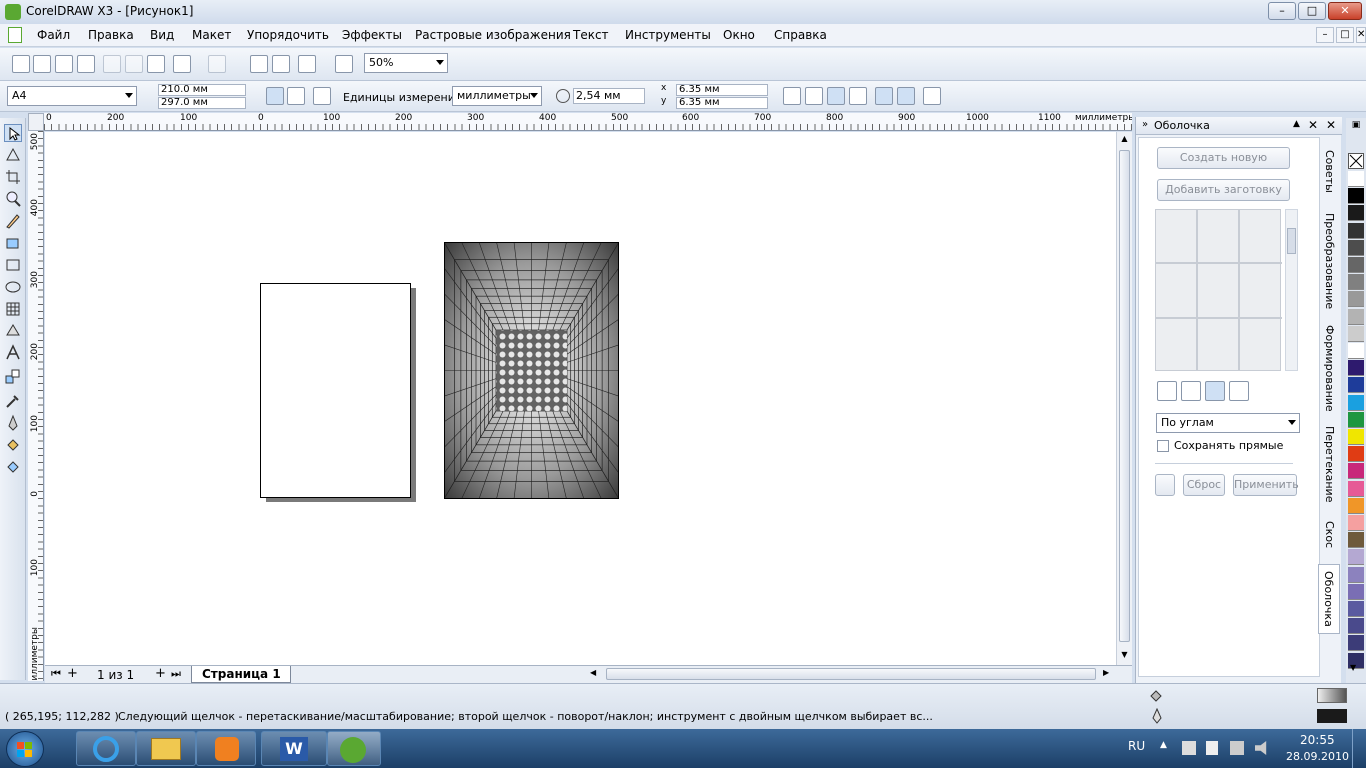  Describe the element at coordinates (1223, 158) in the screenshot. I see `create-new-button: Создать новую` at that location.